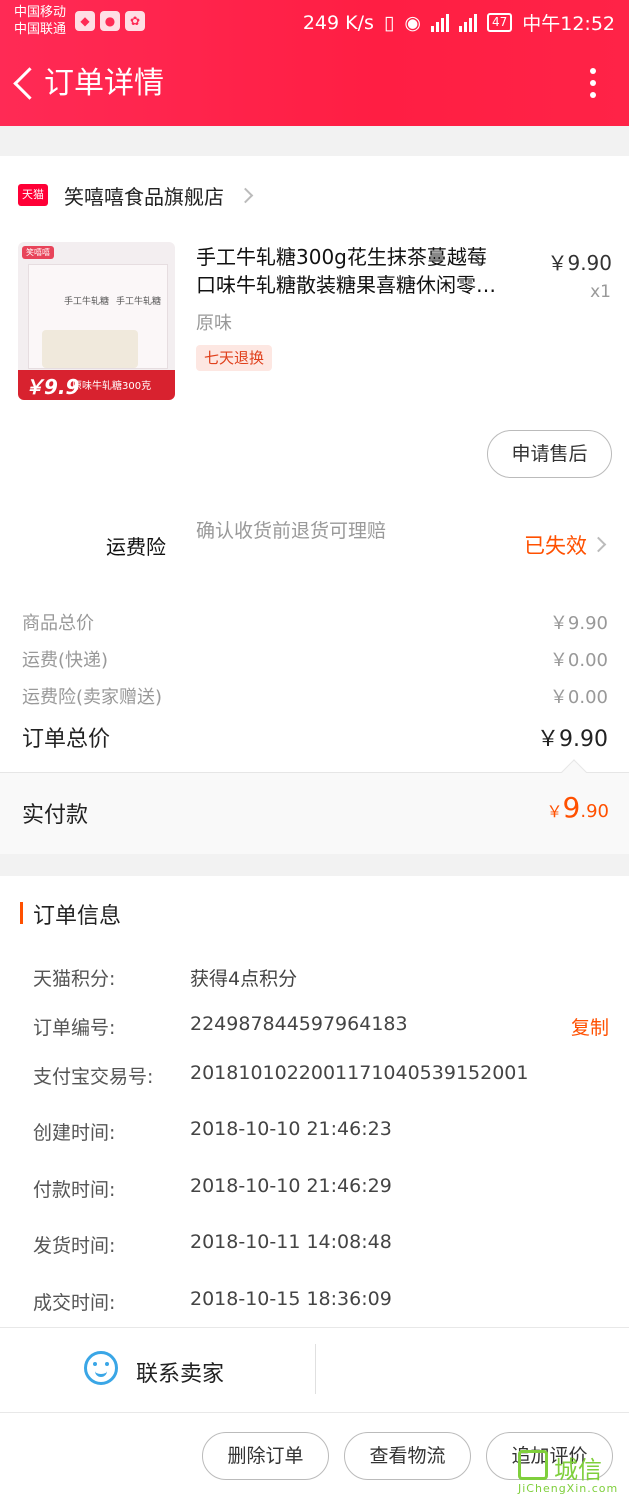 Image resolution: width=629 pixels, height=1500 pixels. Describe the element at coordinates (90, 349) in the screenshot. I see `product-candy` at that location.